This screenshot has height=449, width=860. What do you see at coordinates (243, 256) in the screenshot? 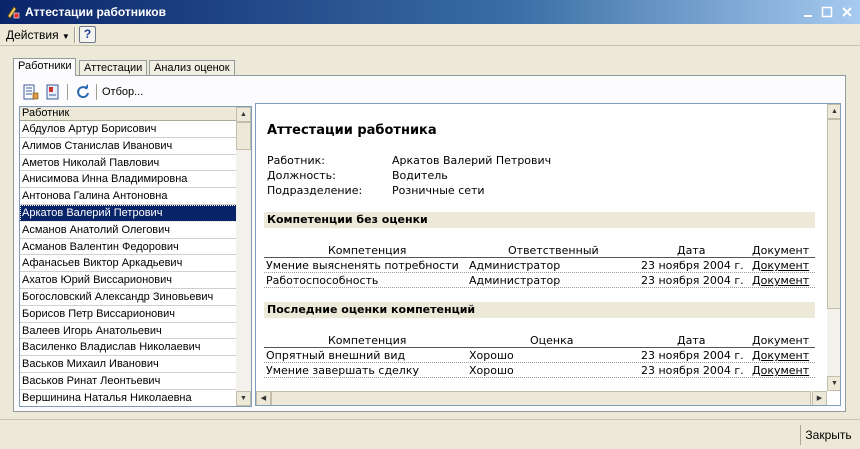
I see `employee-list-scrollbar: ▲ ▼` at bounding box center [243, 256].